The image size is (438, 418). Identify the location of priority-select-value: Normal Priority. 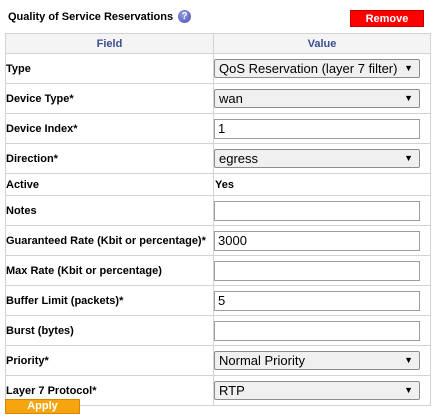
(262, 360).